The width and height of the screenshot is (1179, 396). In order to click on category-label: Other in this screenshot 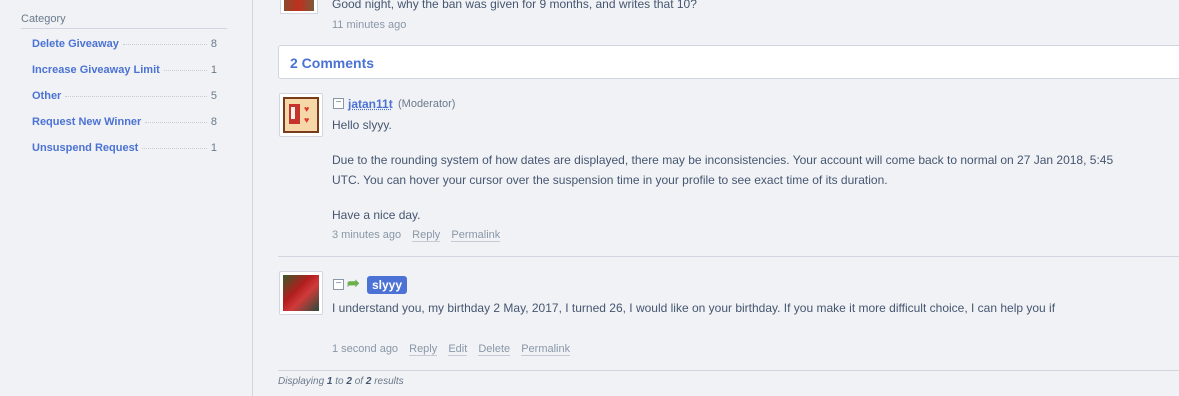, I will do `click(46, 96)`.